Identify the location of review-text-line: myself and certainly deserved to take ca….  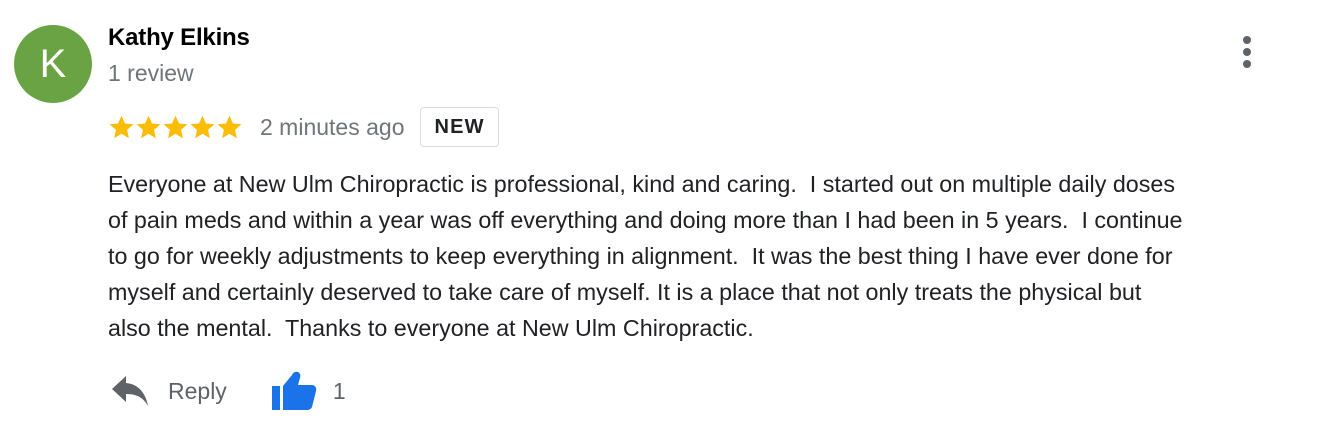
(625, 292).